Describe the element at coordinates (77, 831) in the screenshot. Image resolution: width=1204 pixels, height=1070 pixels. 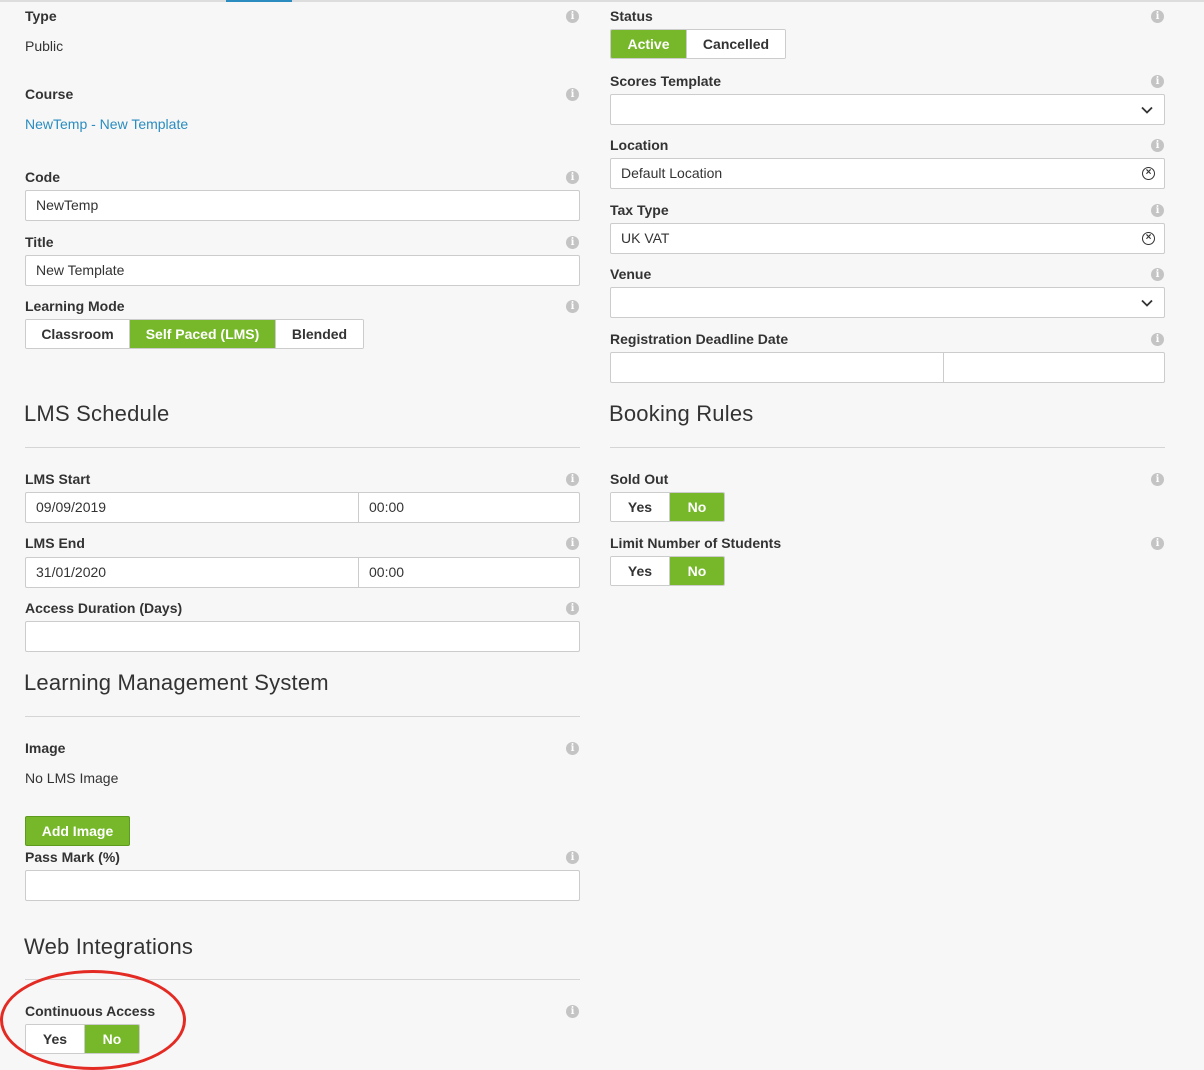
I see `add-image-button: Add Image` at that location.